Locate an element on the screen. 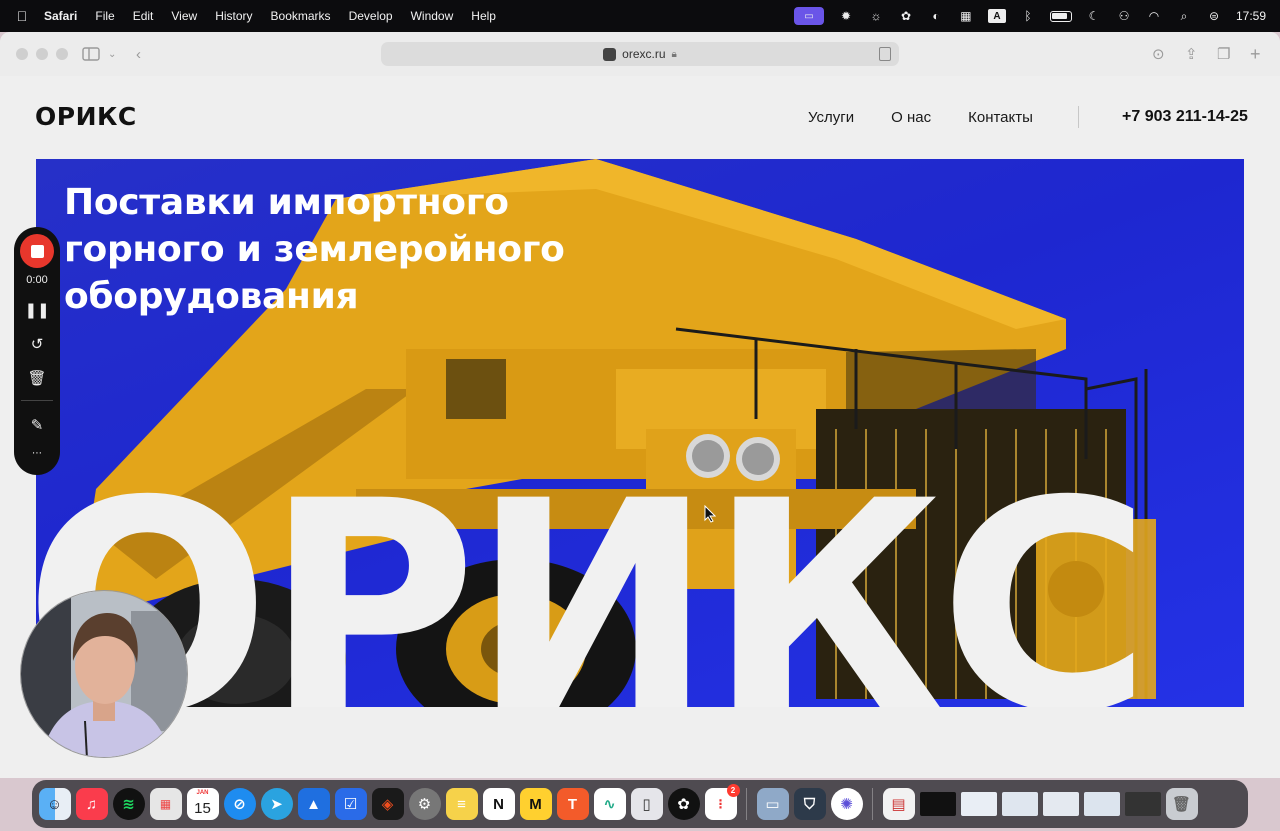 The image size is (1280, 831). spotify-icon: ≋ is located at coordinates (128, 804).